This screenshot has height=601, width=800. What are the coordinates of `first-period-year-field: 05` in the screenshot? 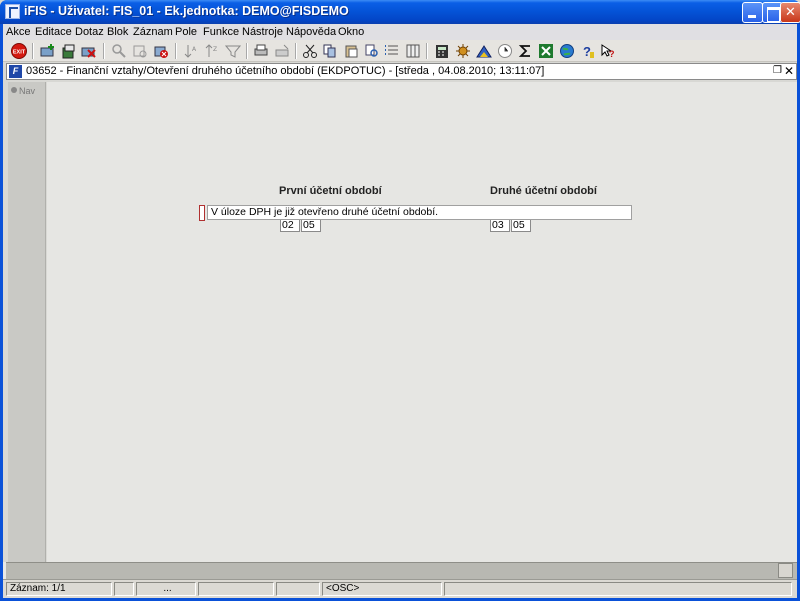 It's located at (311, 225).